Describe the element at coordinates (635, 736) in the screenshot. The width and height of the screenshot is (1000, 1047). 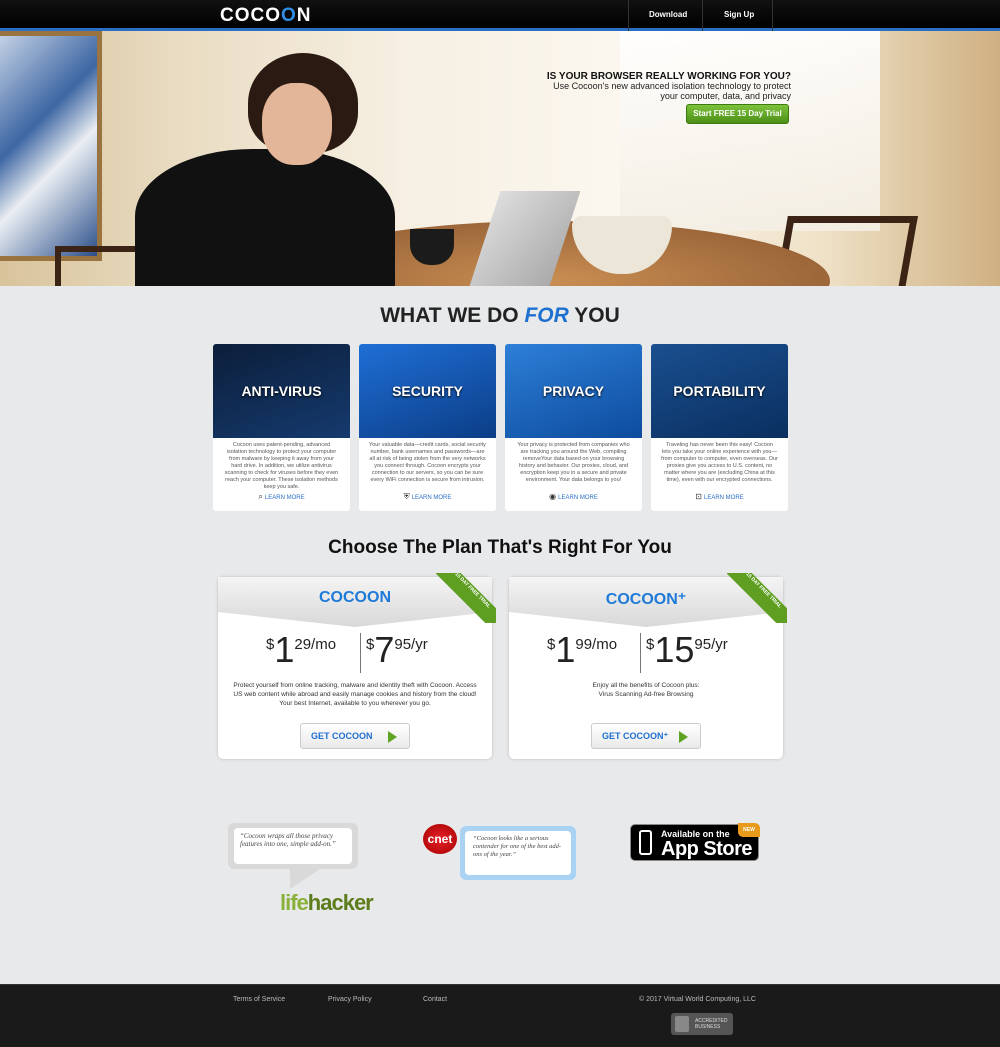
I see `button-label: GET COCOON⁺` at that location.